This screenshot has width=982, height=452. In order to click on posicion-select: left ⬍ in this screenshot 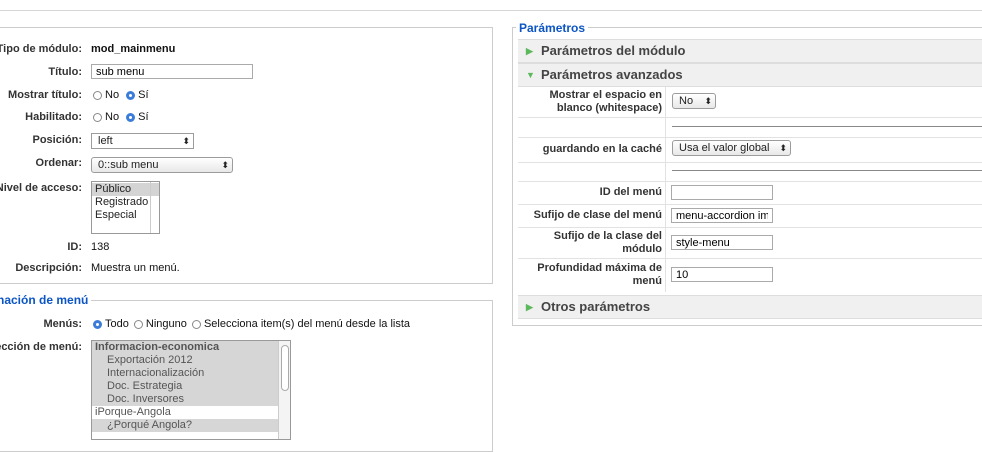, I will do `click(142, 141)`.